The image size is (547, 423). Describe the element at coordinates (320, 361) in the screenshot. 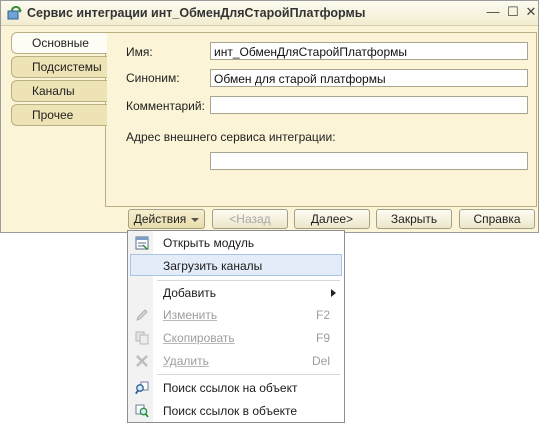

I see `menu-item-shortcut: Del` at that location.